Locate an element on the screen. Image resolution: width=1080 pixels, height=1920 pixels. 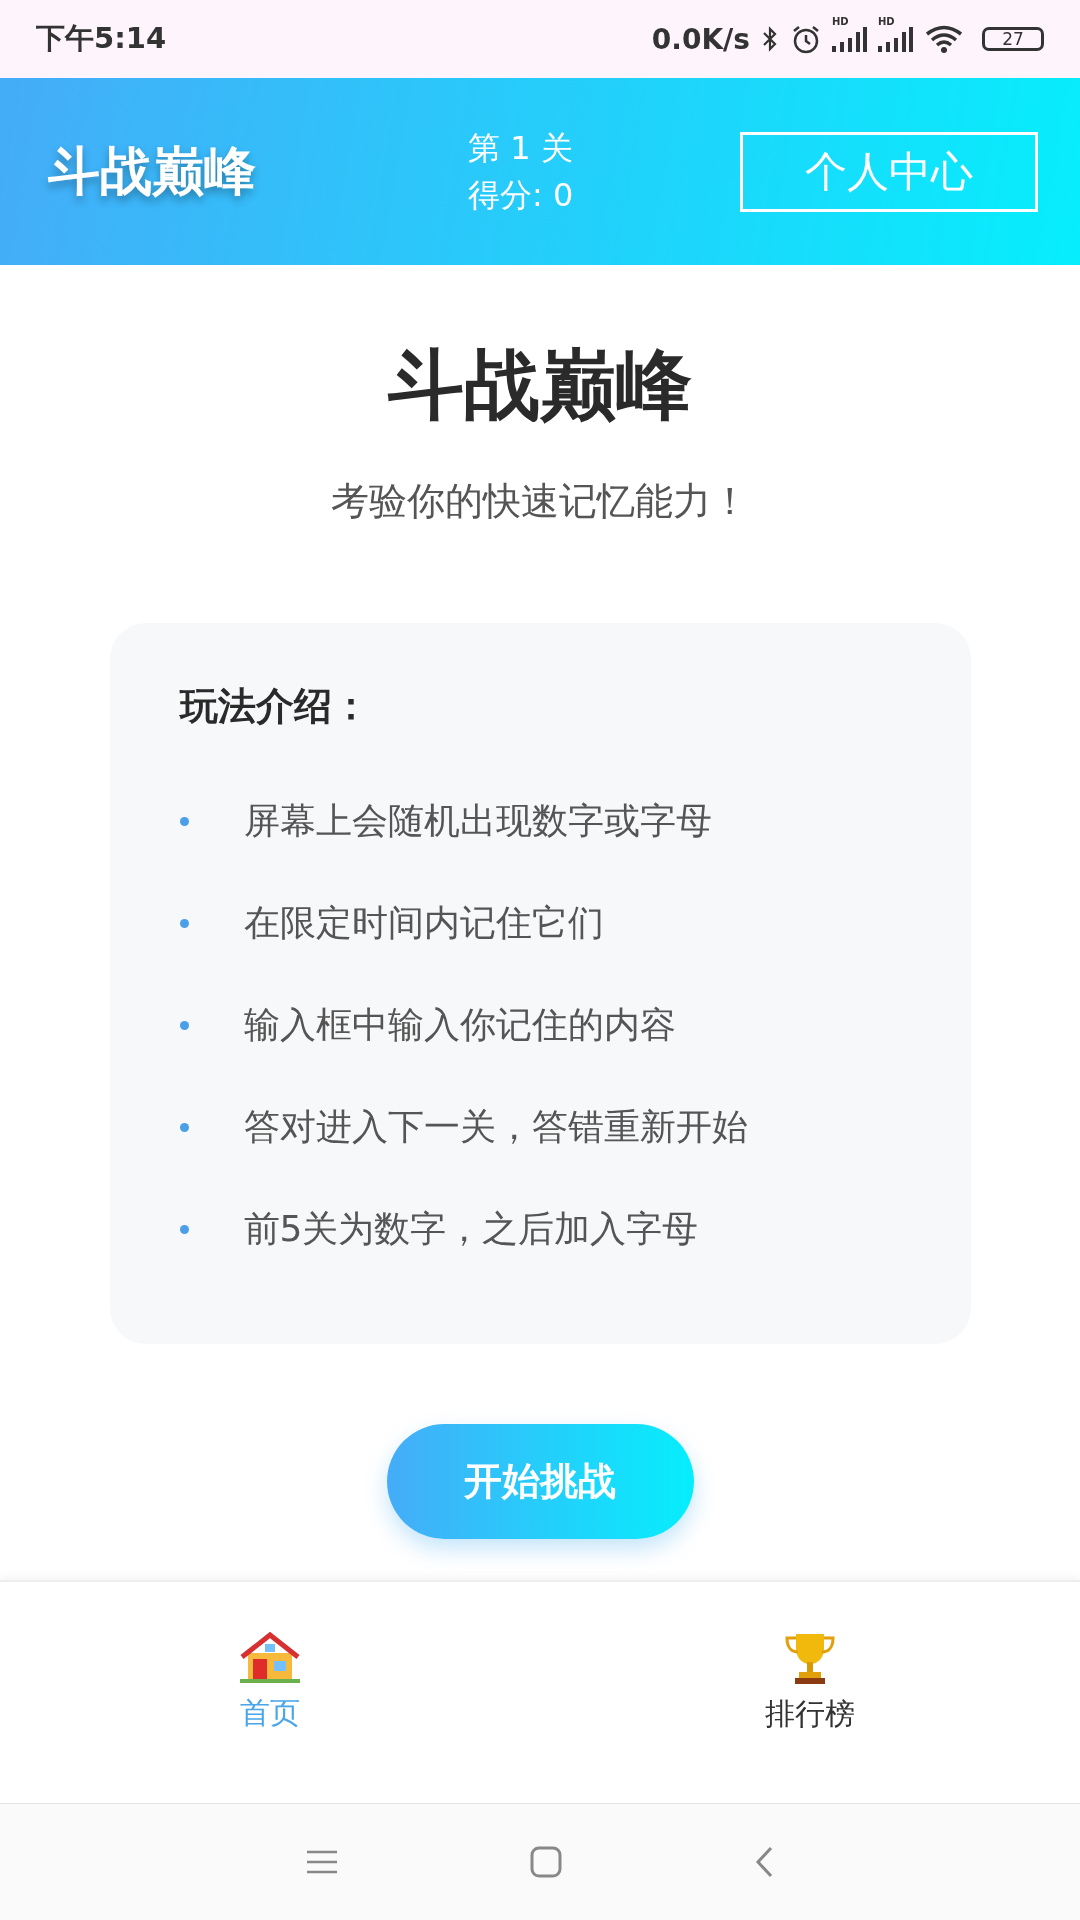
tab: 排行榜 is located at coordinates (810, 1692).